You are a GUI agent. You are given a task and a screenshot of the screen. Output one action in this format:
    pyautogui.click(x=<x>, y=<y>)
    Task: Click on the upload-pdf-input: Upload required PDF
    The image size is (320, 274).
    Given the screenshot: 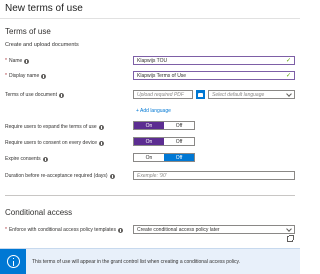 What is the action you would take?
    pyautogui.click(x=163, y=94)
    